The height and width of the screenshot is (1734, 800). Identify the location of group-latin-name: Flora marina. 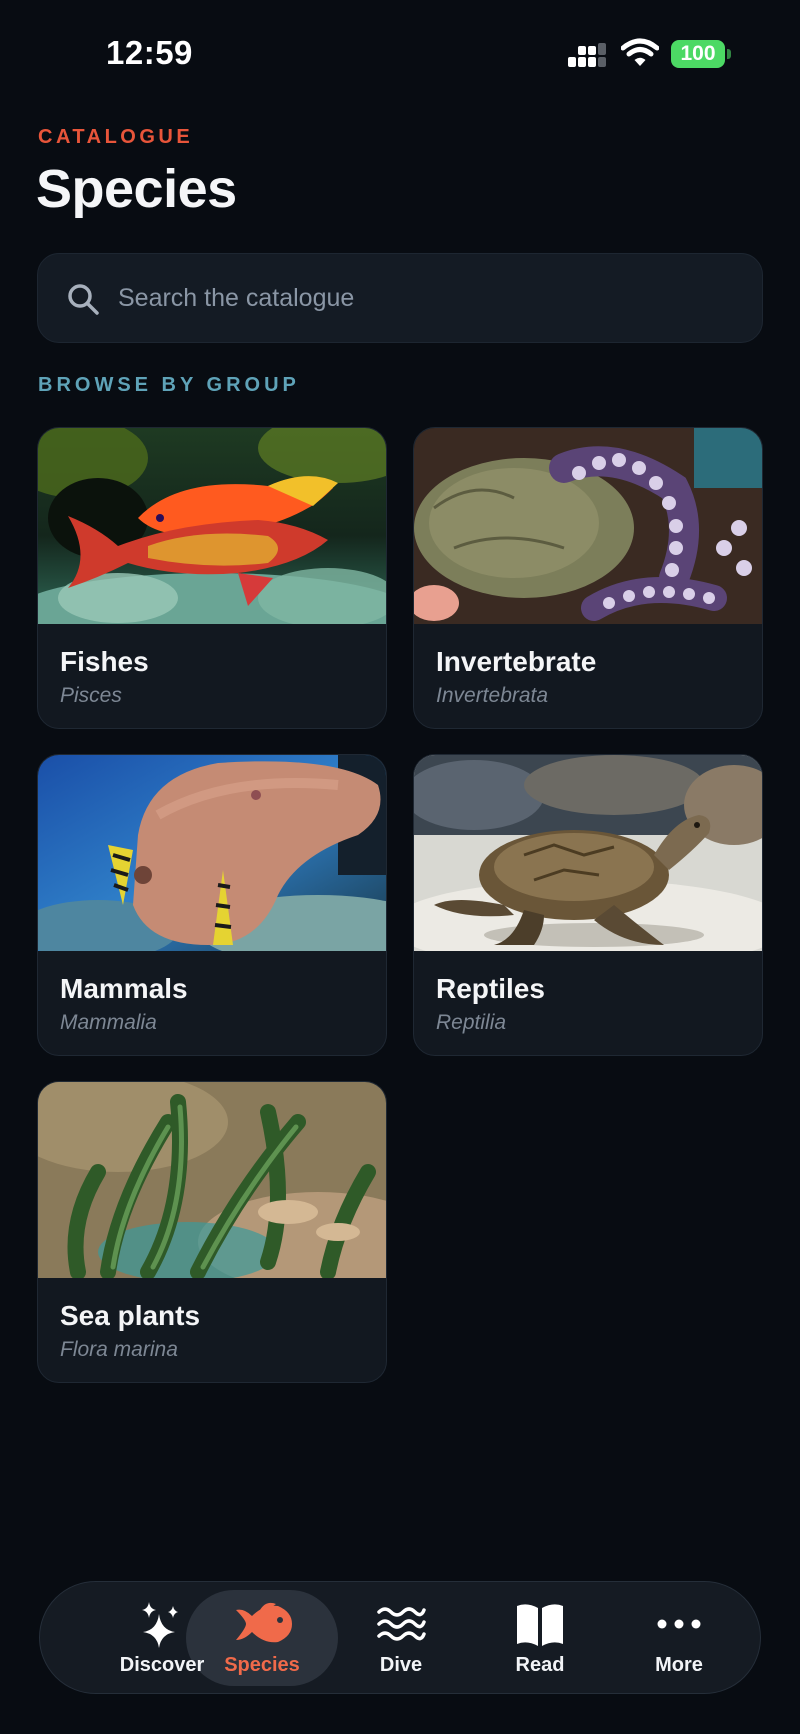
(119, 1349).